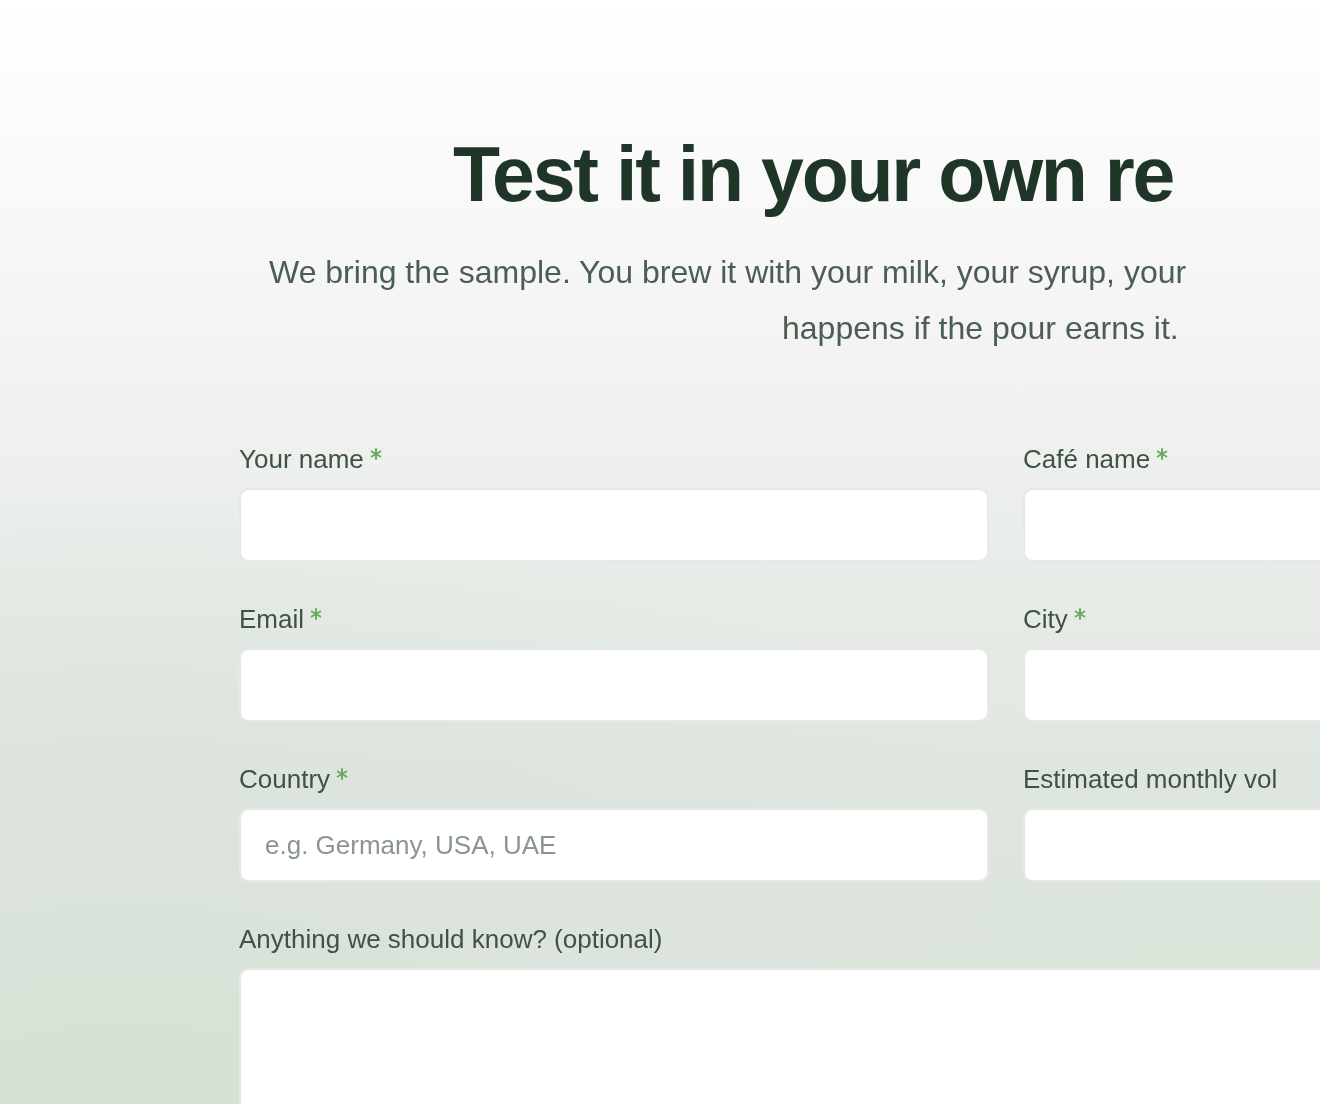  What do you see at coordinates (728, 273) in the screenshot?
I see `subtitle-line: We bring the sample. You brew it with your milk, your syrup, your` at bounding box center [728, 273].